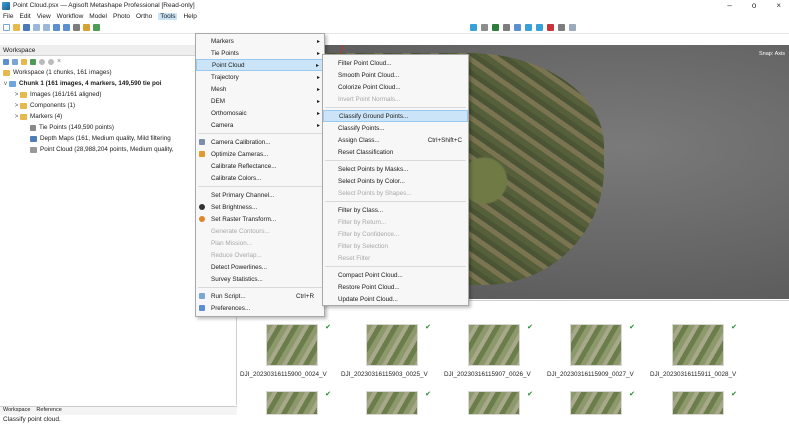  I want to click on menu-item-run-script: Run Script... Ctrl+R, so click(260, 296).